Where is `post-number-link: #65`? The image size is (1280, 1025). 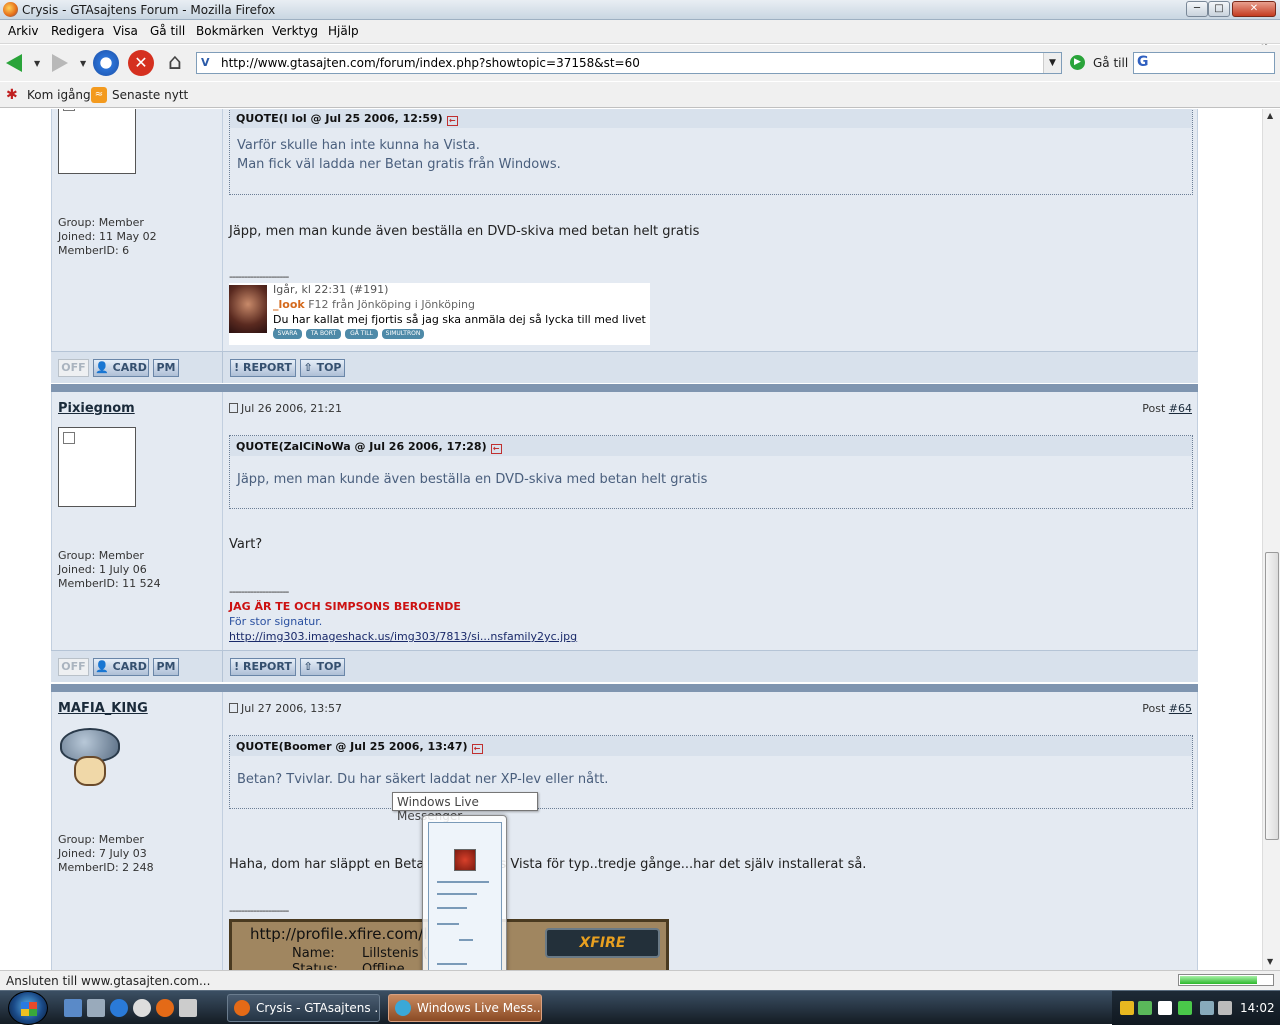 post-number-link: #65 is located at coordinates (1180, 708).